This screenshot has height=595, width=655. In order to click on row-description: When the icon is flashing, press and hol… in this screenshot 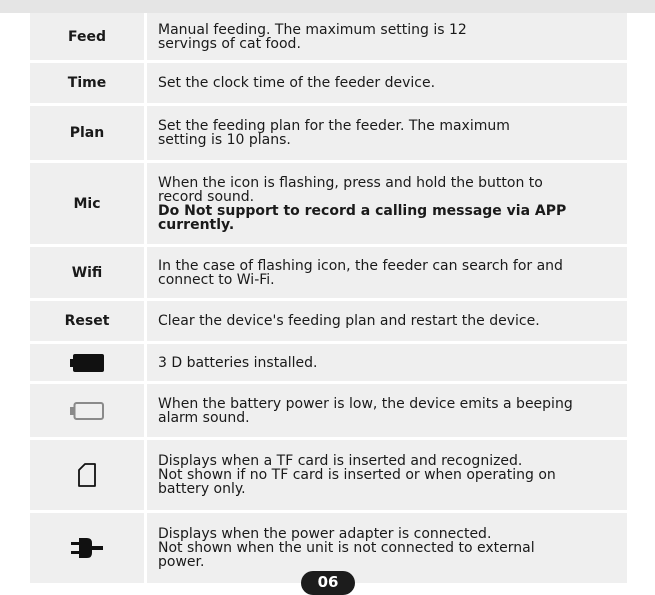, I will do `click(387, 203)`.